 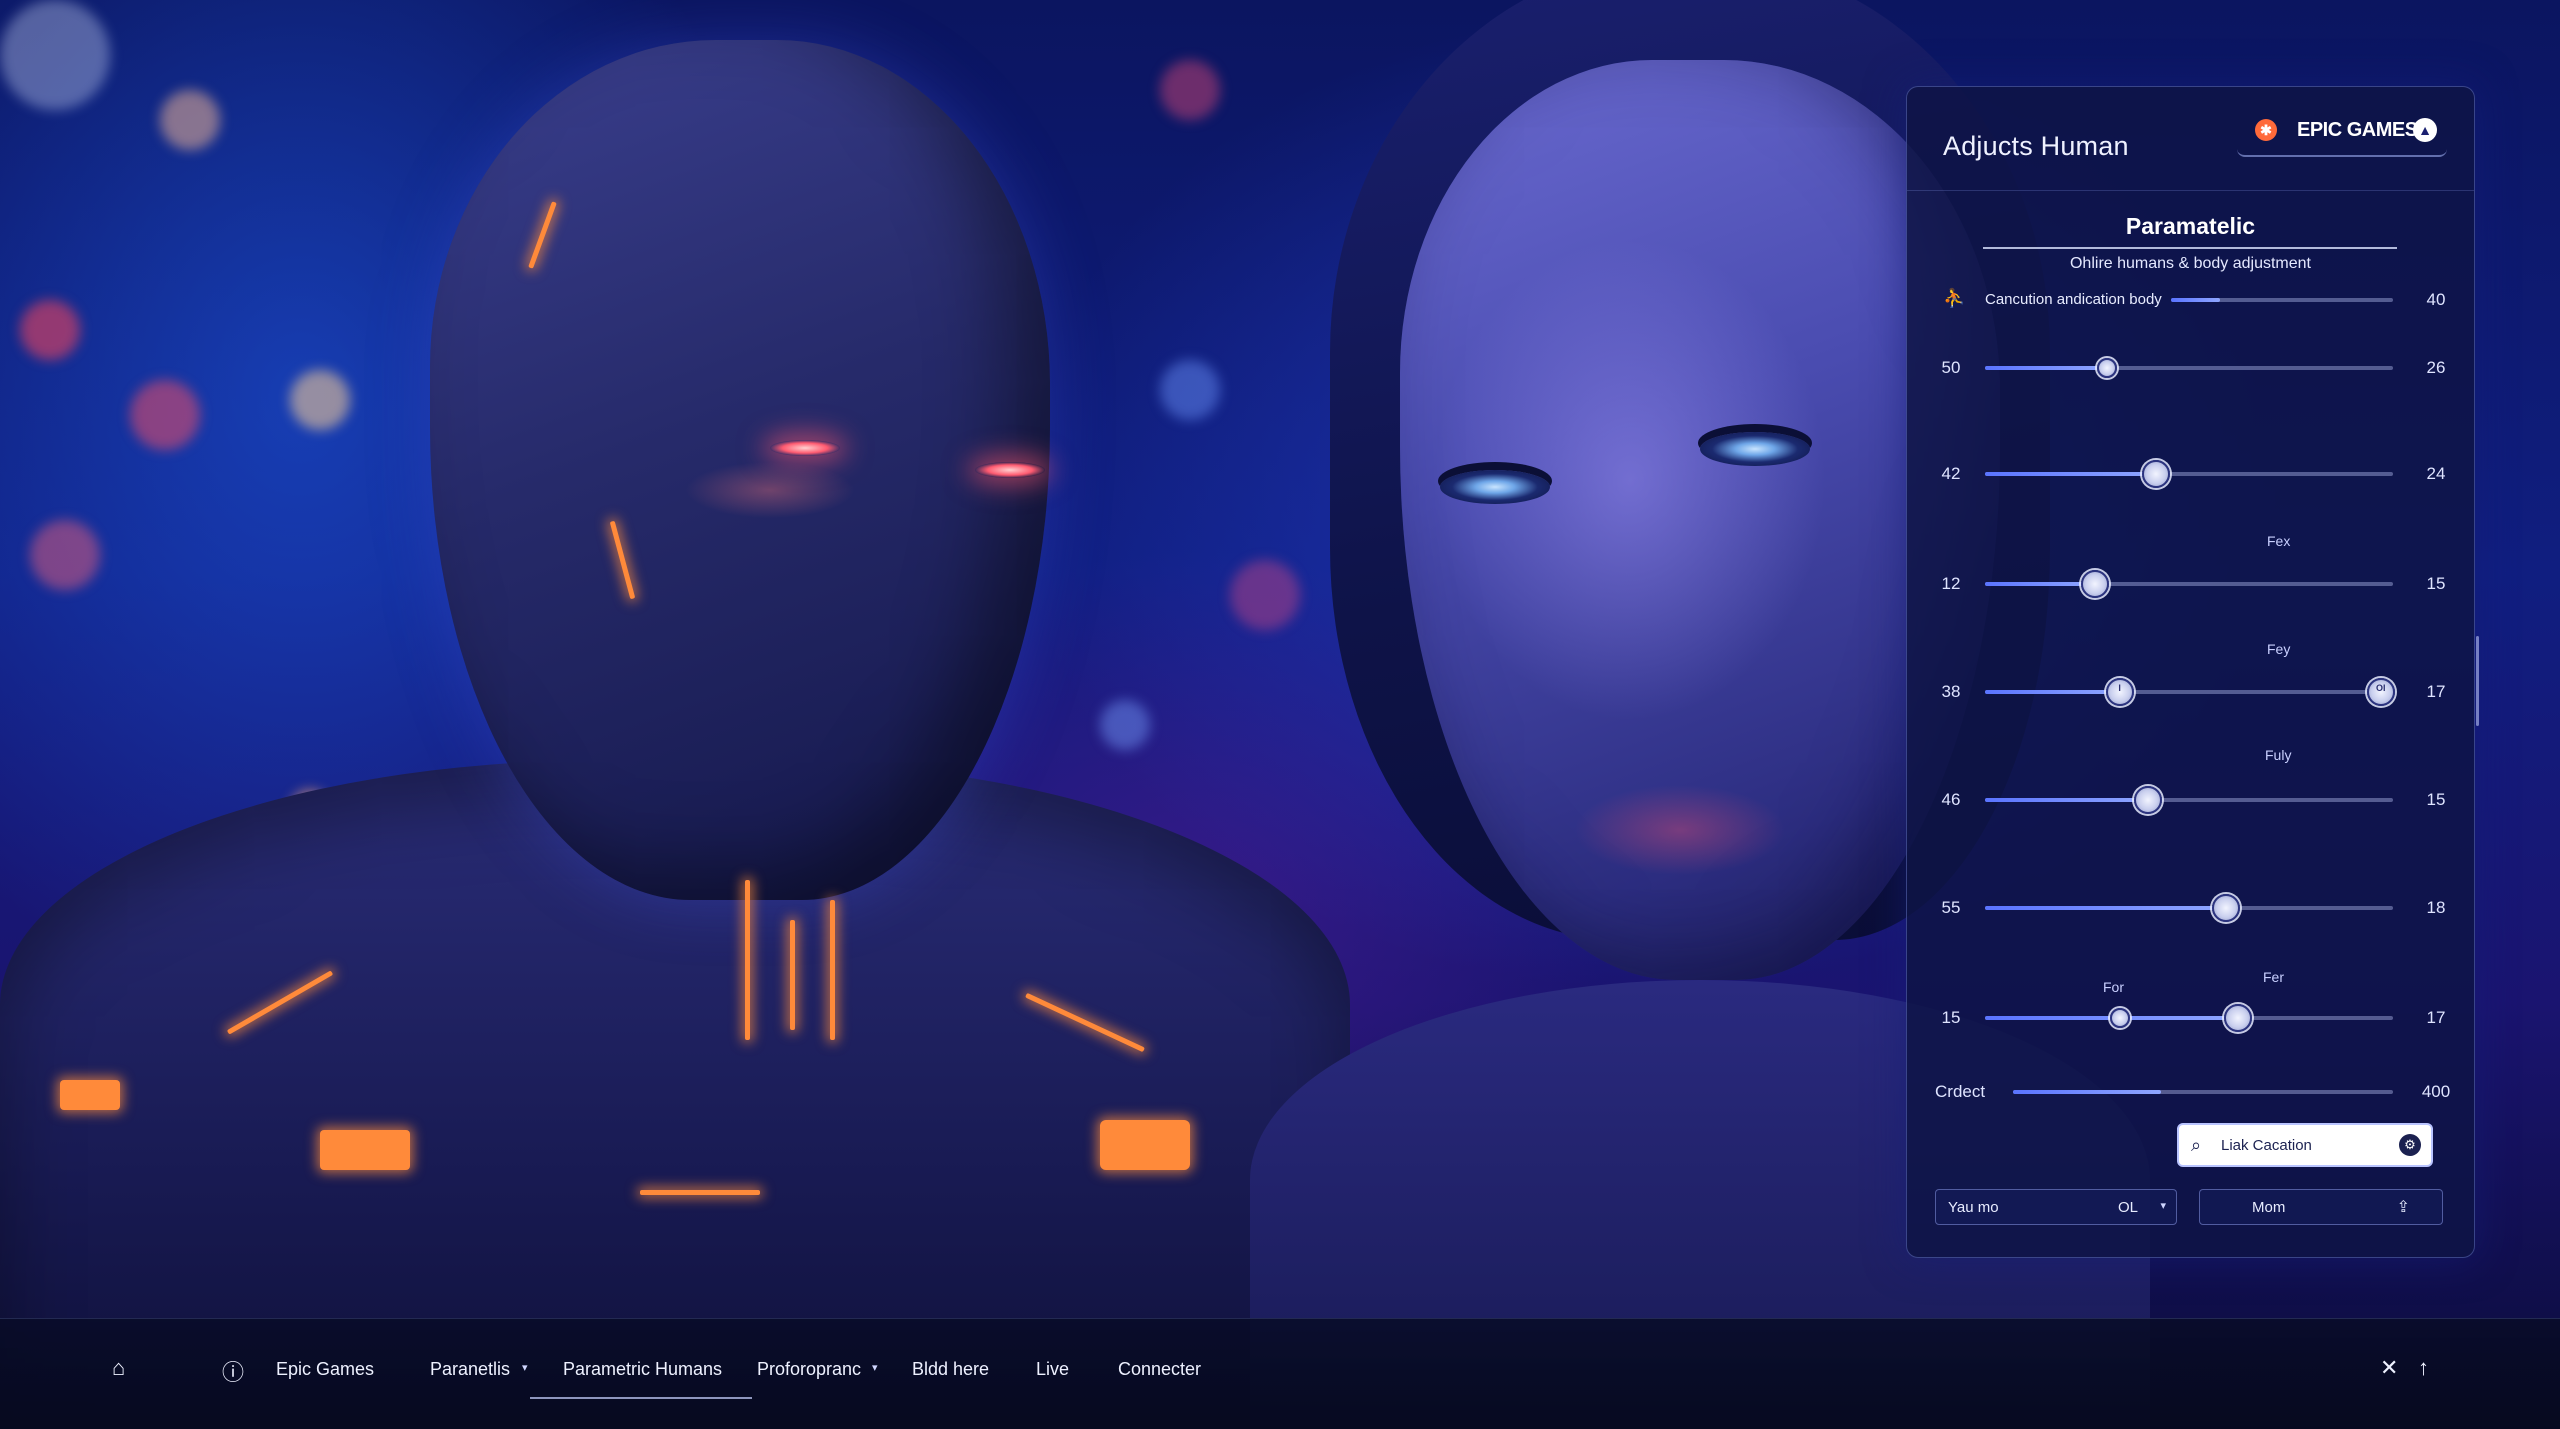 What do you see at coordinates (1954, 298) in the screenshot?
I see `figure-icon: ⛹` at bounding box center [1954, 298].